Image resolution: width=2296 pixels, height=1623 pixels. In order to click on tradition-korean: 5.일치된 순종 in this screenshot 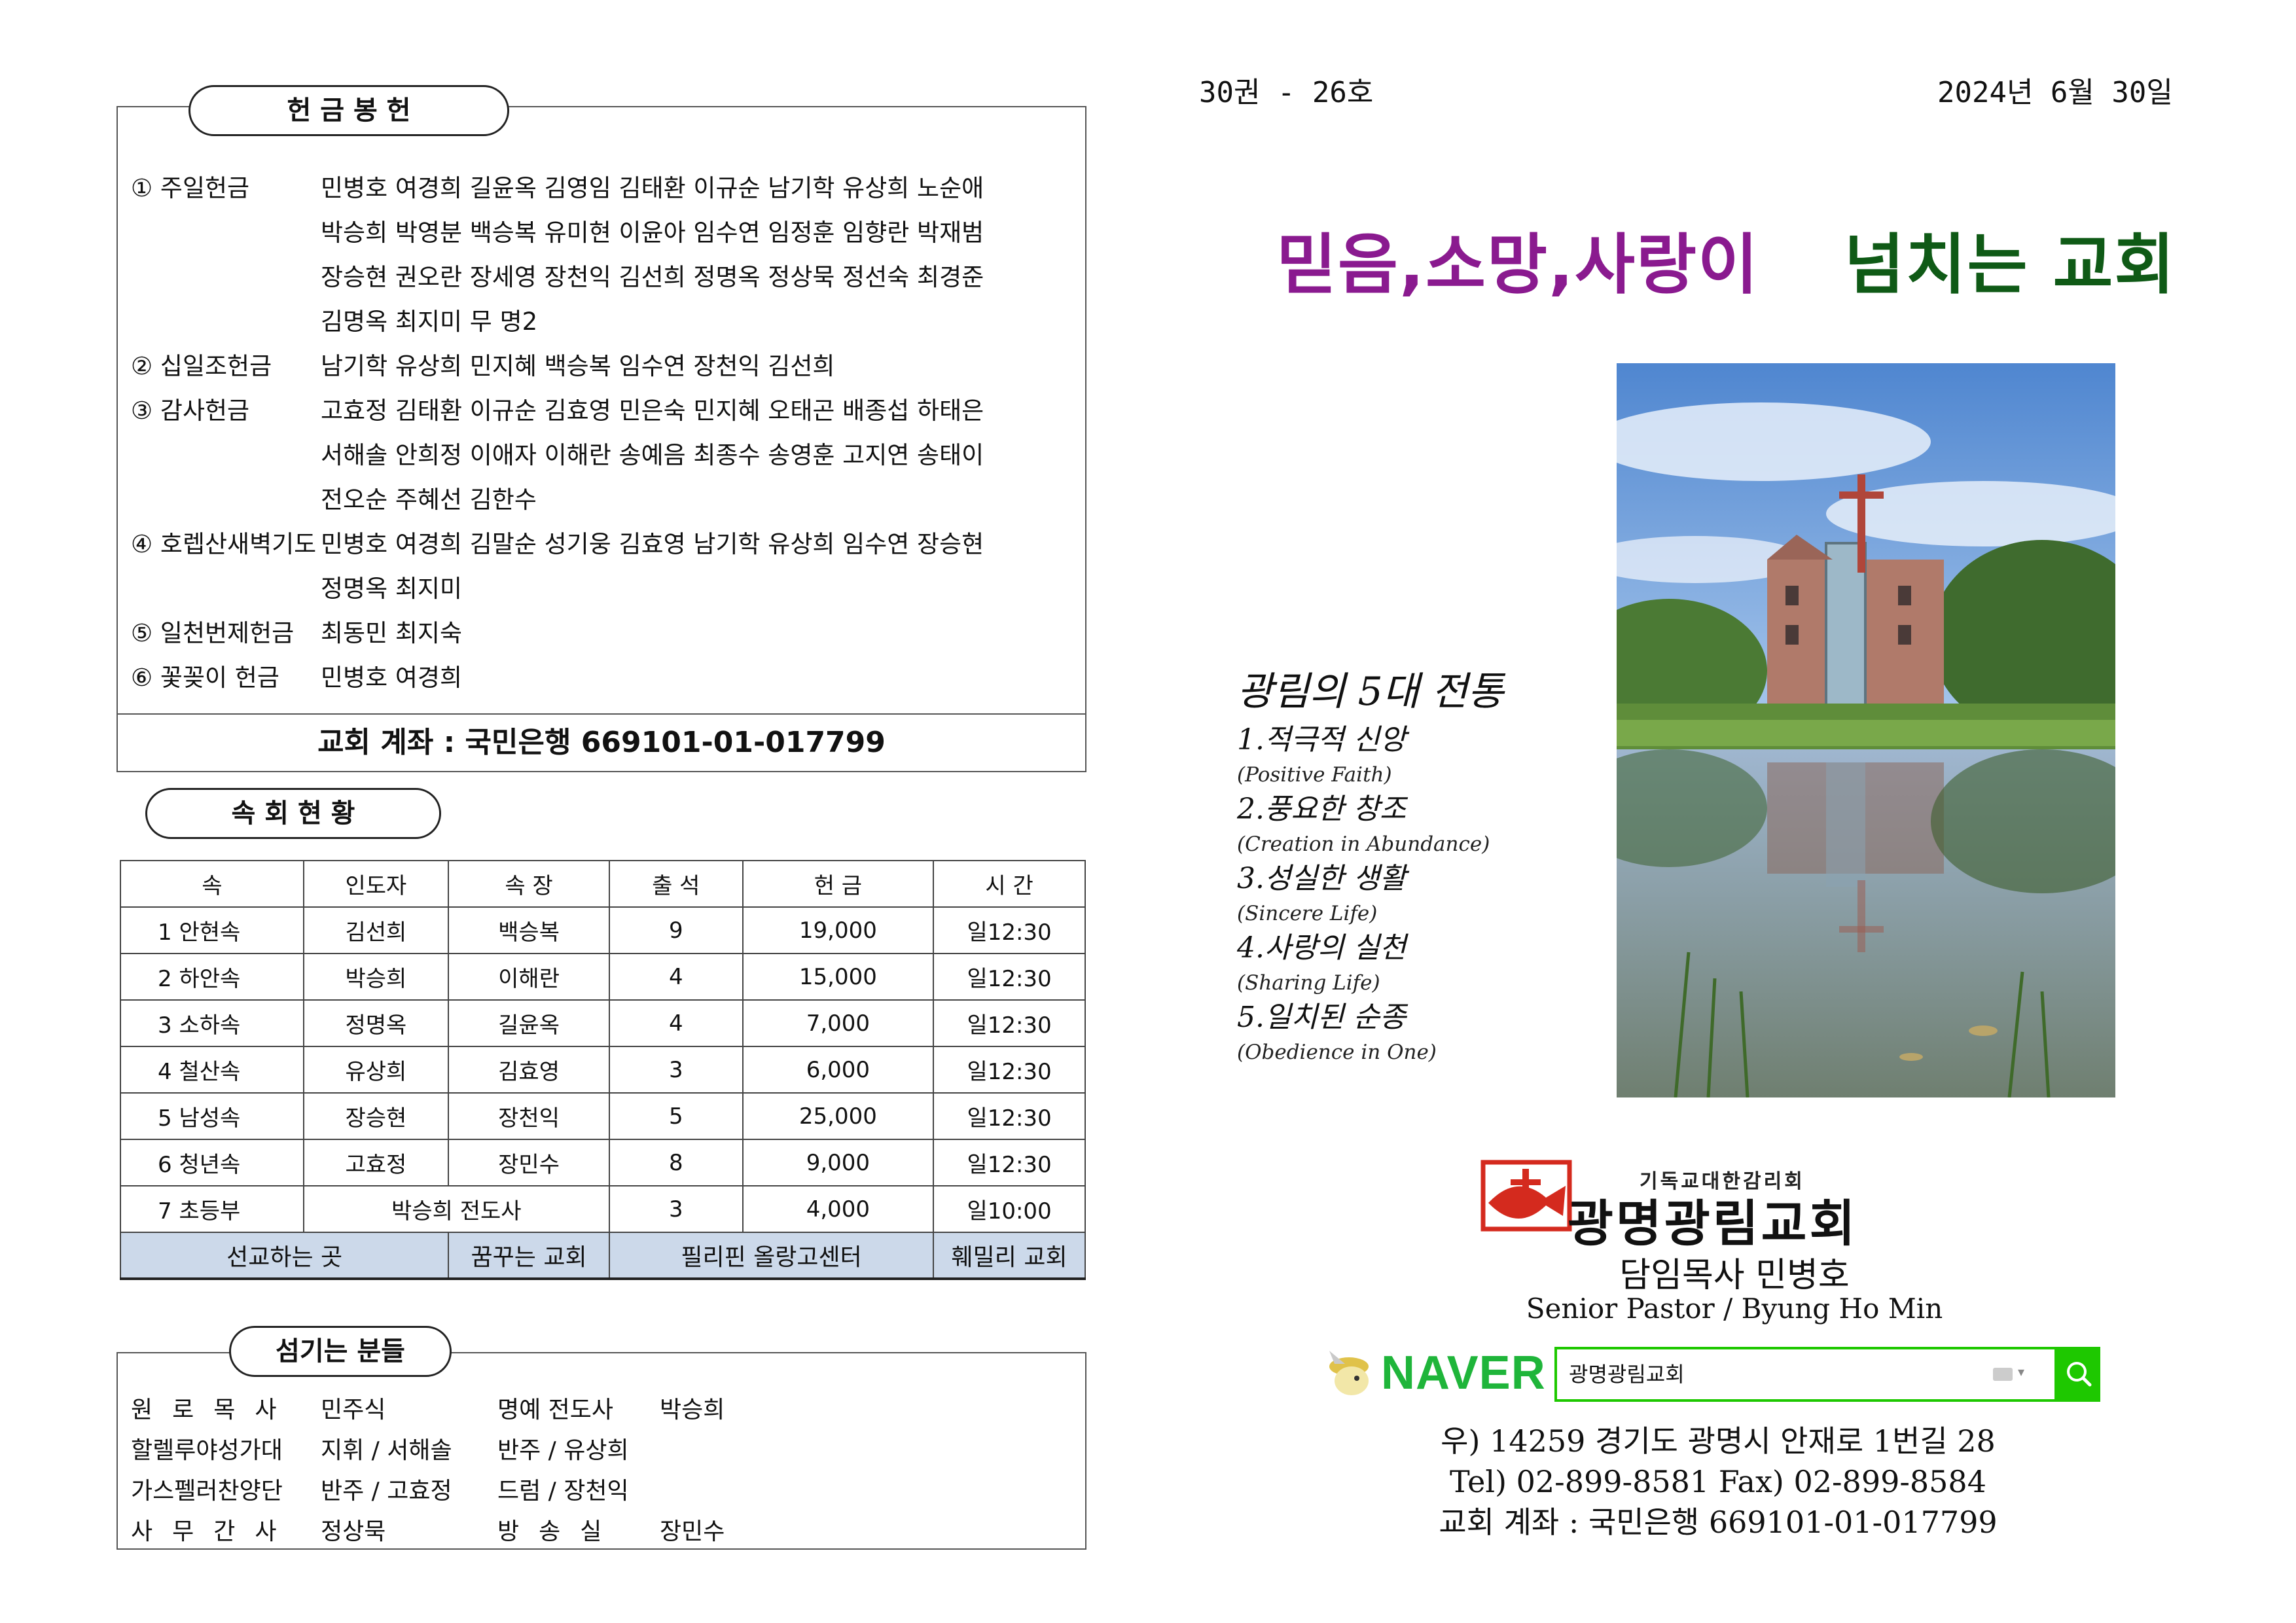, I will do `click(1322, 1018)`.